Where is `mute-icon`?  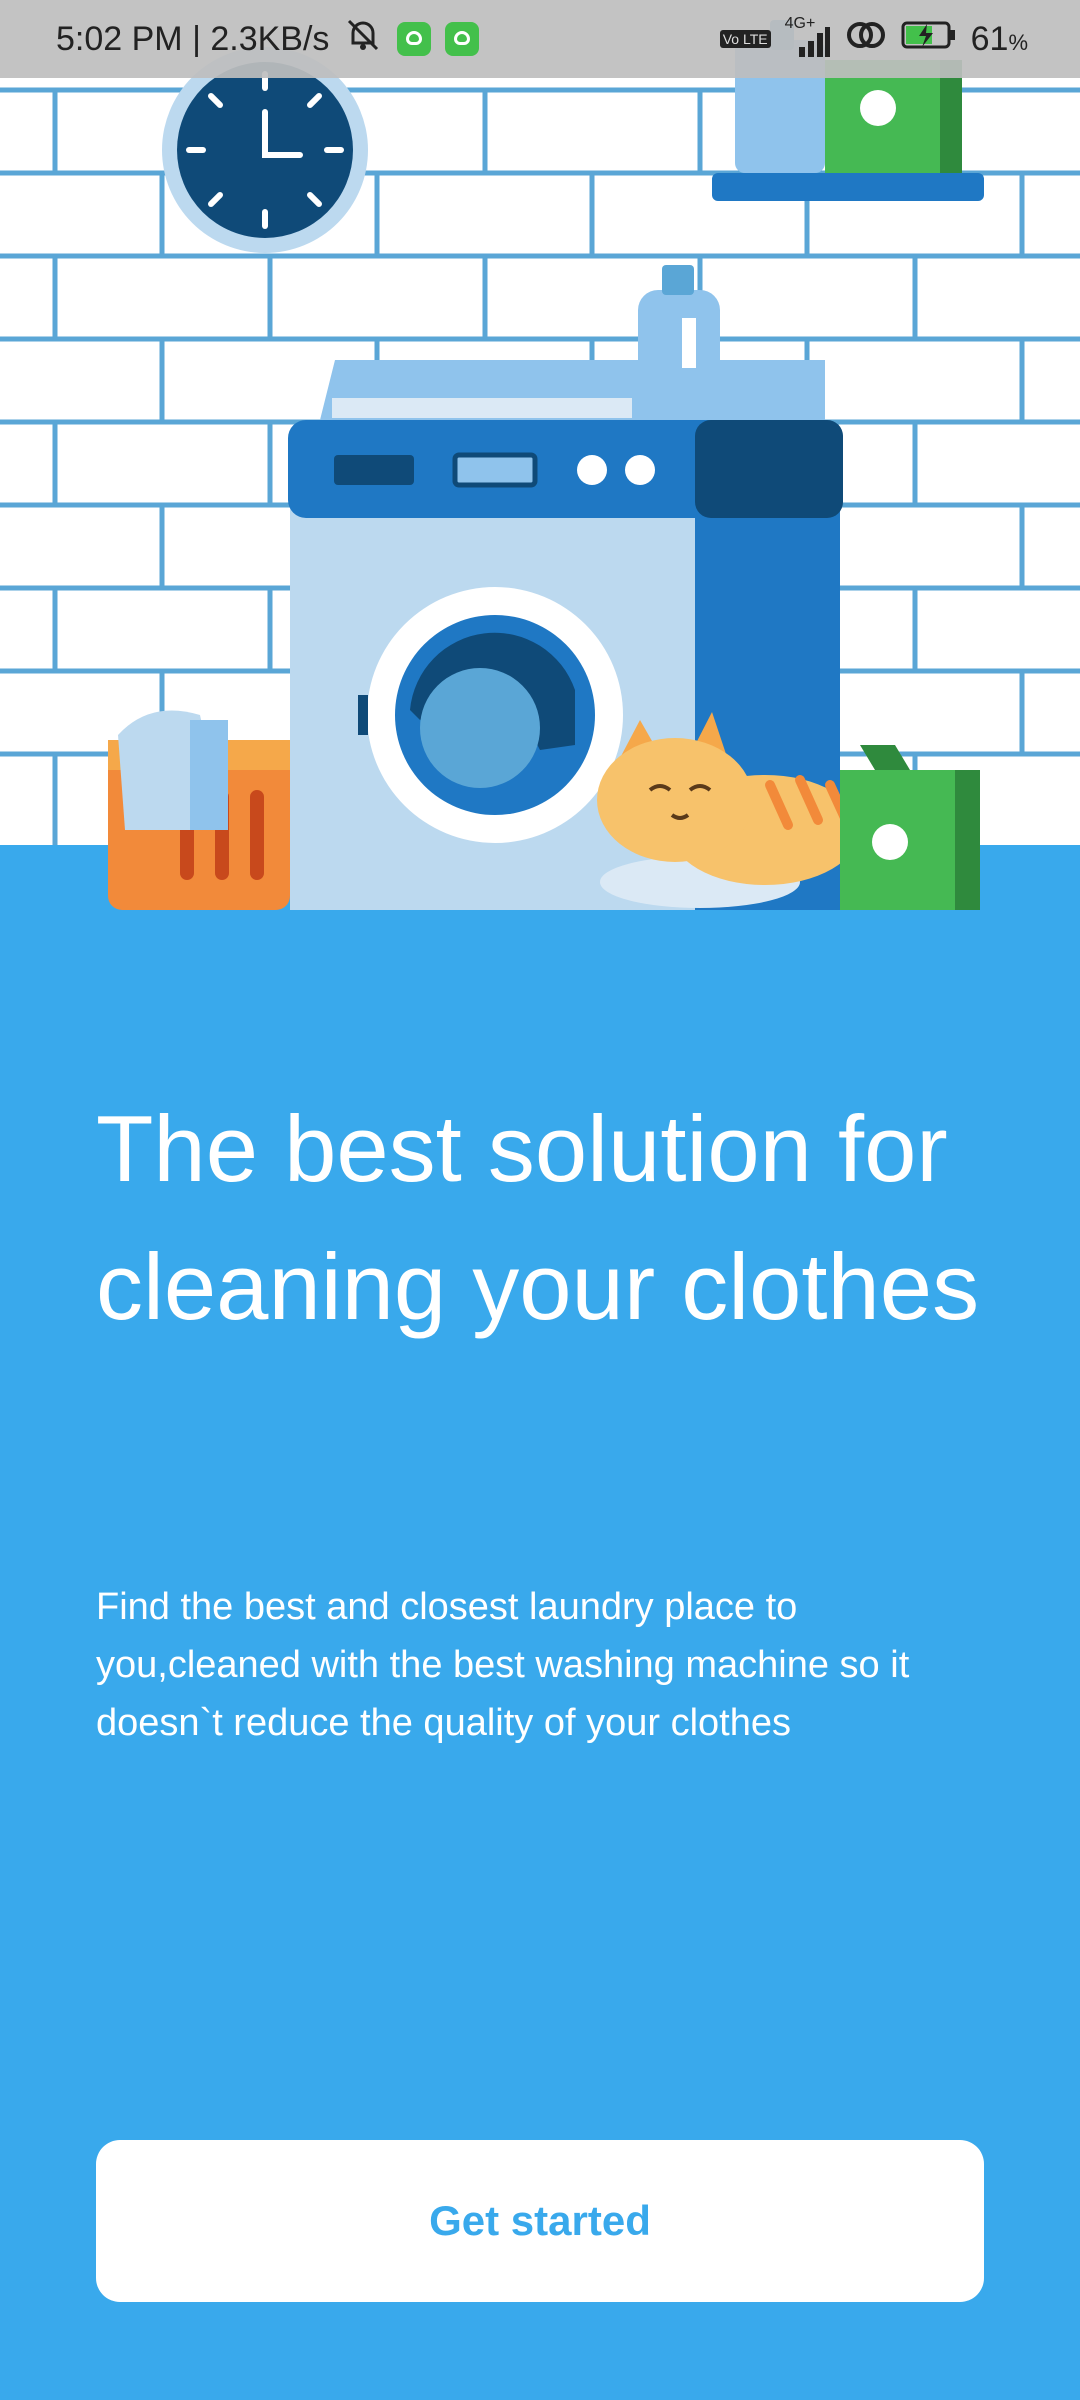 mute-icon is located at coordinates (363, 39).